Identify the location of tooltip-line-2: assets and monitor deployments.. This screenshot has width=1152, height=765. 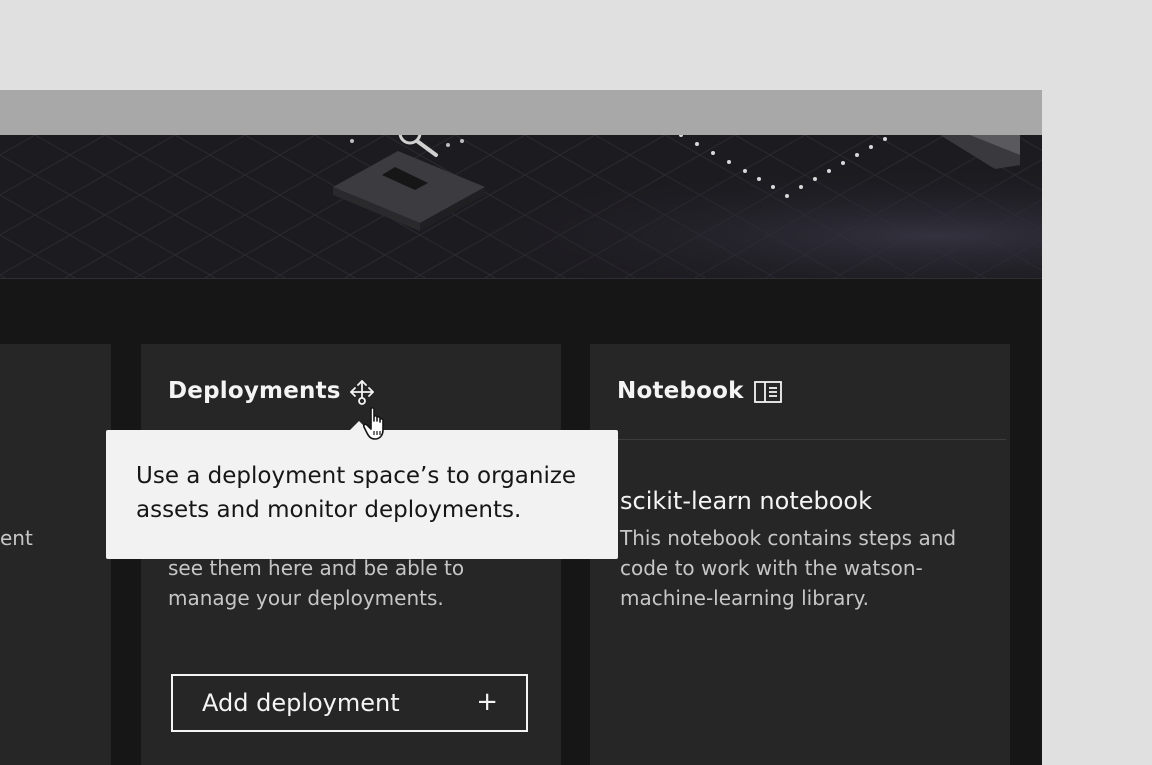
(329, 510).